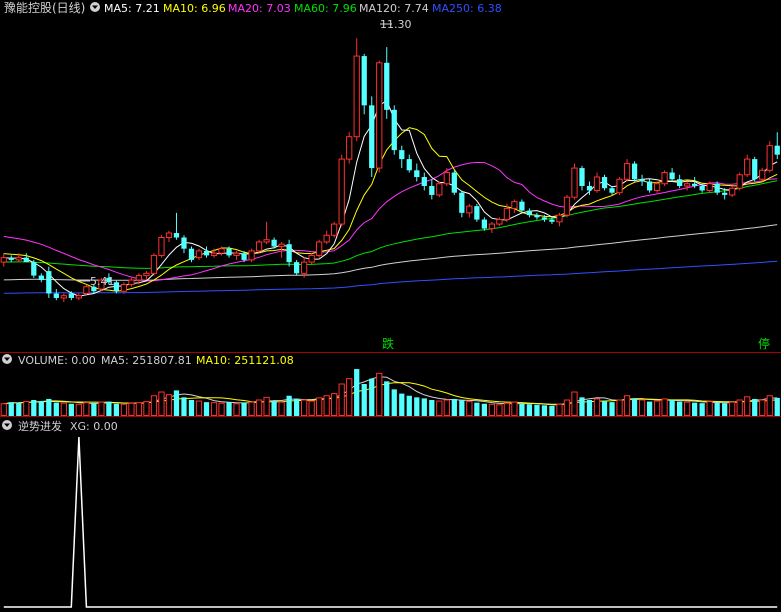 The height and width of the screenshot is (612, 781). What do you see at coordinates (394, 8) in the screenshot?
I see `ma120-label: MA120: 7.74` at bounding box center [394, 8].